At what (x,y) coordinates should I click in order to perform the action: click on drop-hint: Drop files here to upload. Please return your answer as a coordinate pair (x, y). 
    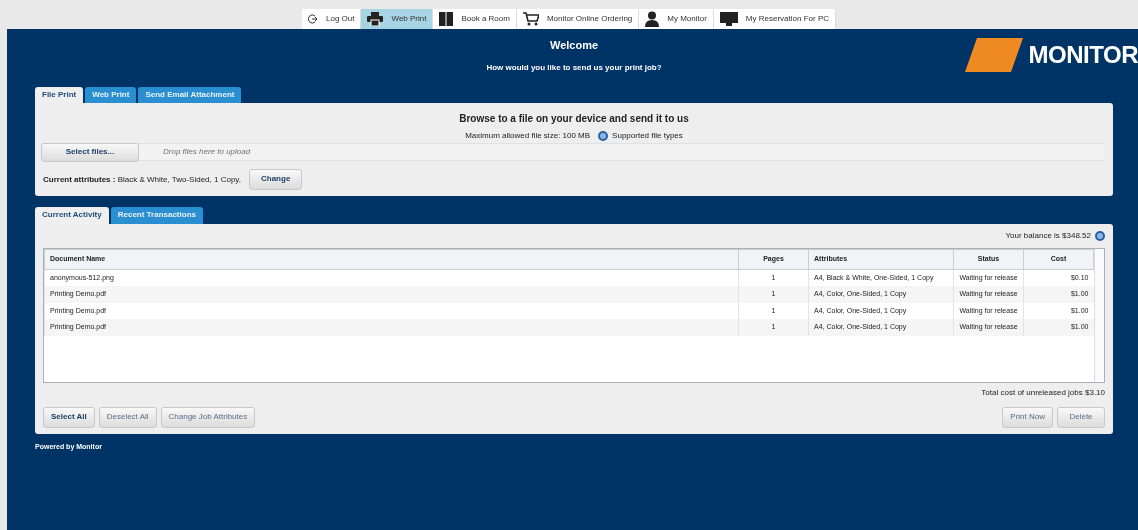
    Looking at the image, I should click on (207, 152).